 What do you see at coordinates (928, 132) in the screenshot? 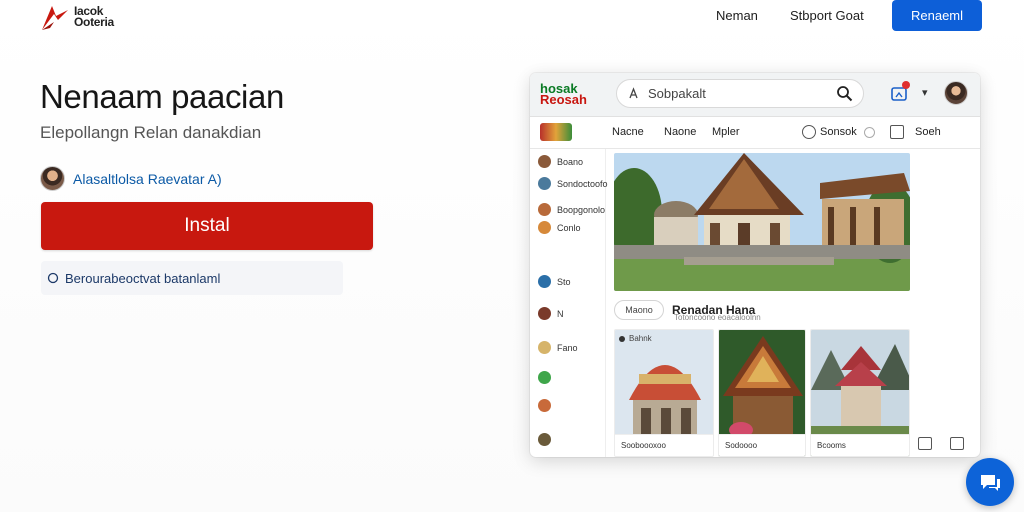
I see `preview-tab-5: Soeh` at bounding box center [928, 132].